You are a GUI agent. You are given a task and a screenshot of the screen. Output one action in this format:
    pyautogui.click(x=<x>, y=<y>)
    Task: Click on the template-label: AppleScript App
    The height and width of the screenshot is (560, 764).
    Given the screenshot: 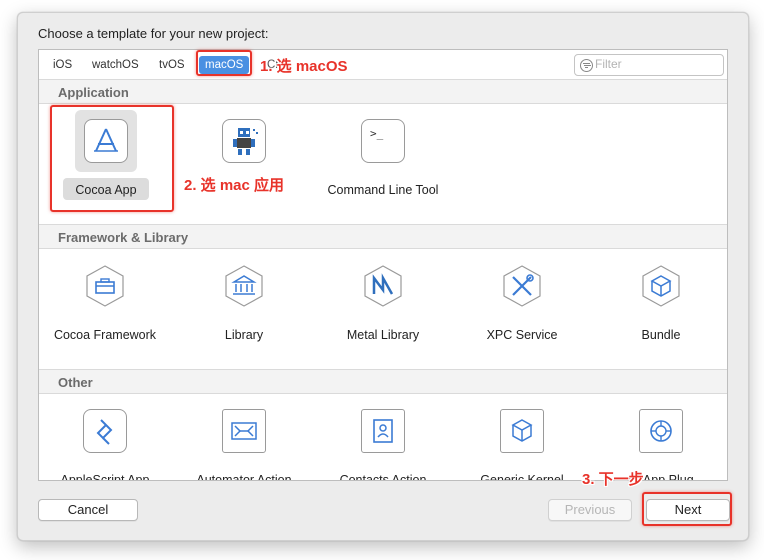 What is the action you would take?
    pyautogui.click(x=105, y=477)
    